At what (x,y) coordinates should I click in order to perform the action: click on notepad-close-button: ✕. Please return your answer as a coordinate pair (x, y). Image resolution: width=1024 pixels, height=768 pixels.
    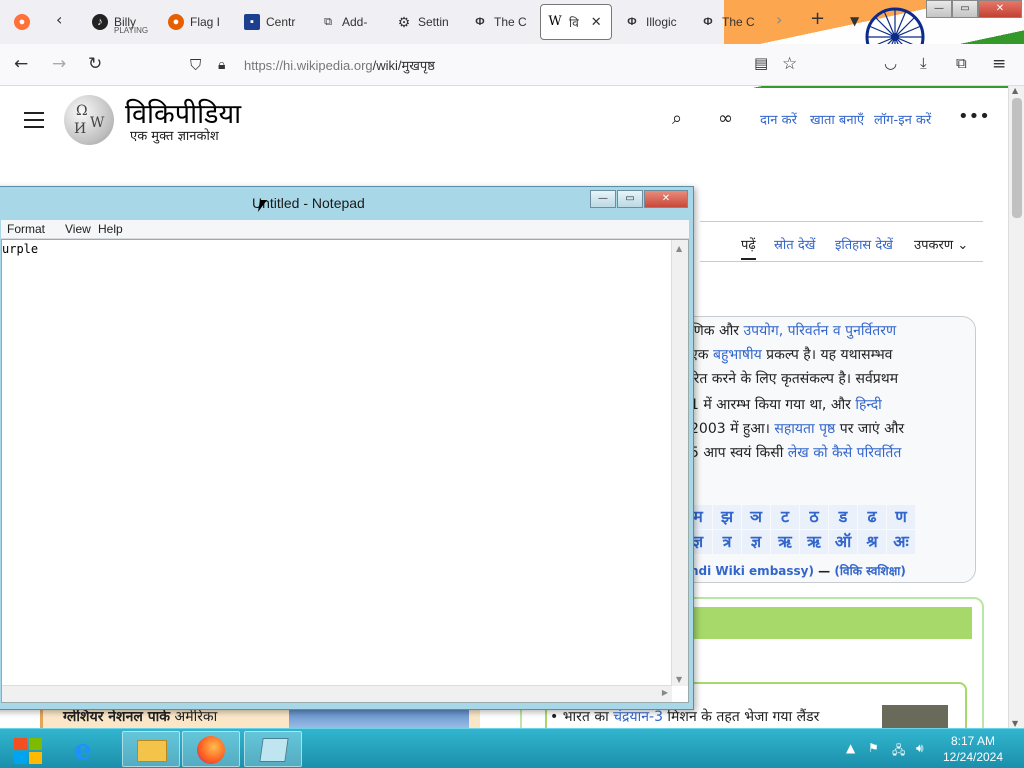
    Looking at the image, I should click on (666, 199).